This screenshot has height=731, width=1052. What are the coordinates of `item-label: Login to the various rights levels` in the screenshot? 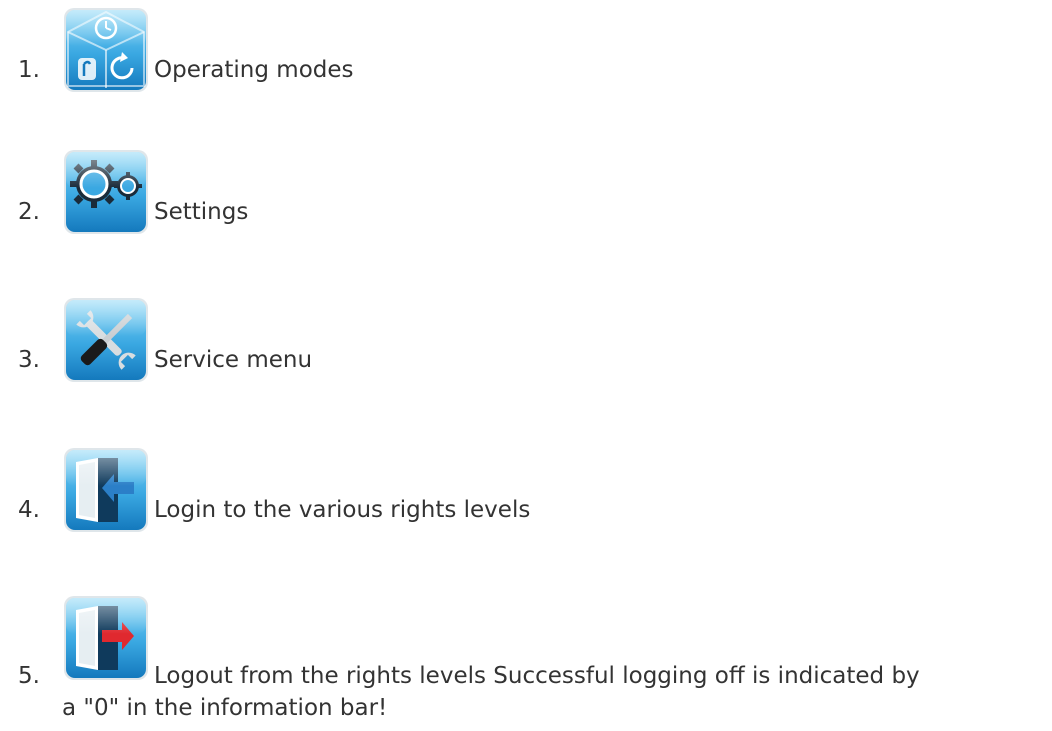 It's located at (342, 510).